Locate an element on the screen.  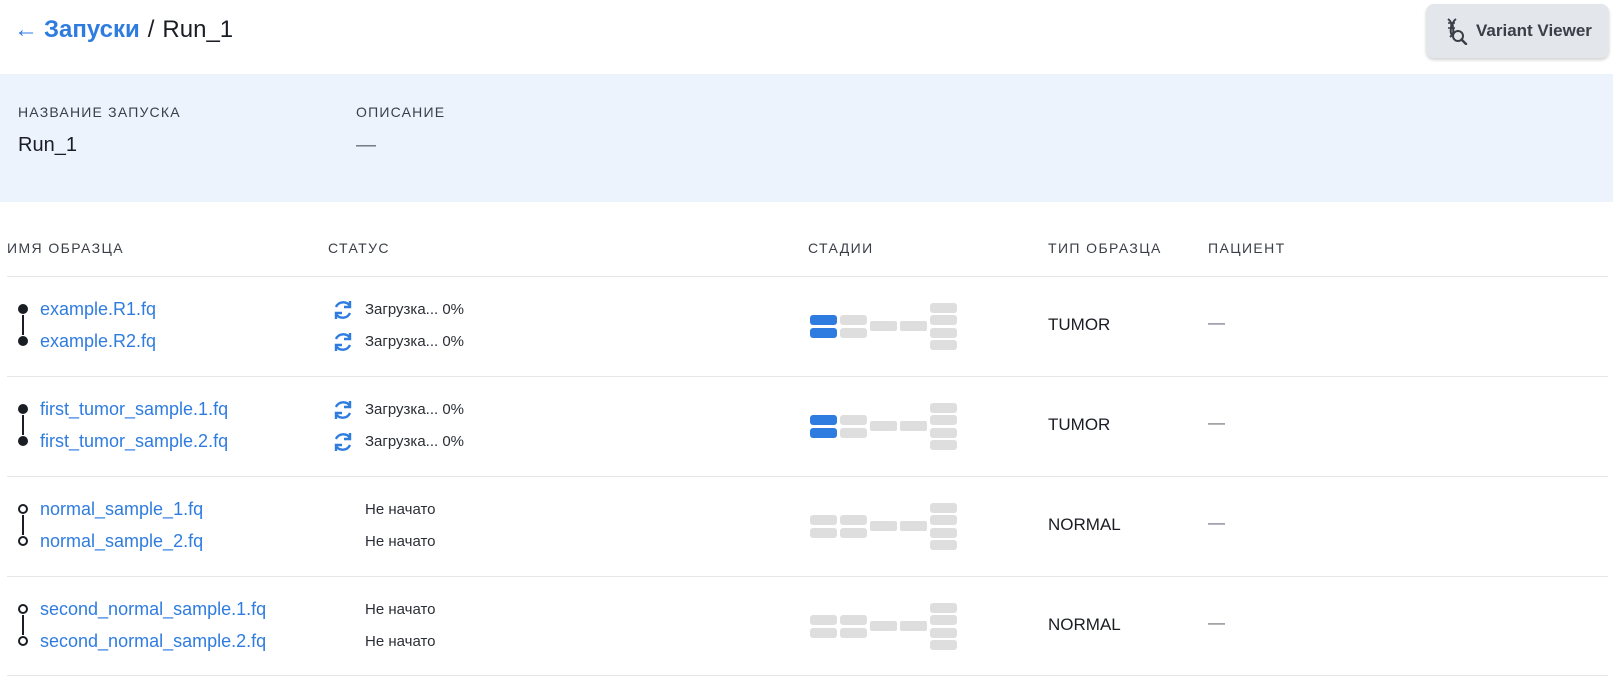
breadcrumb: ← Запуски / Run_1 is located at coordinates (123, 30).